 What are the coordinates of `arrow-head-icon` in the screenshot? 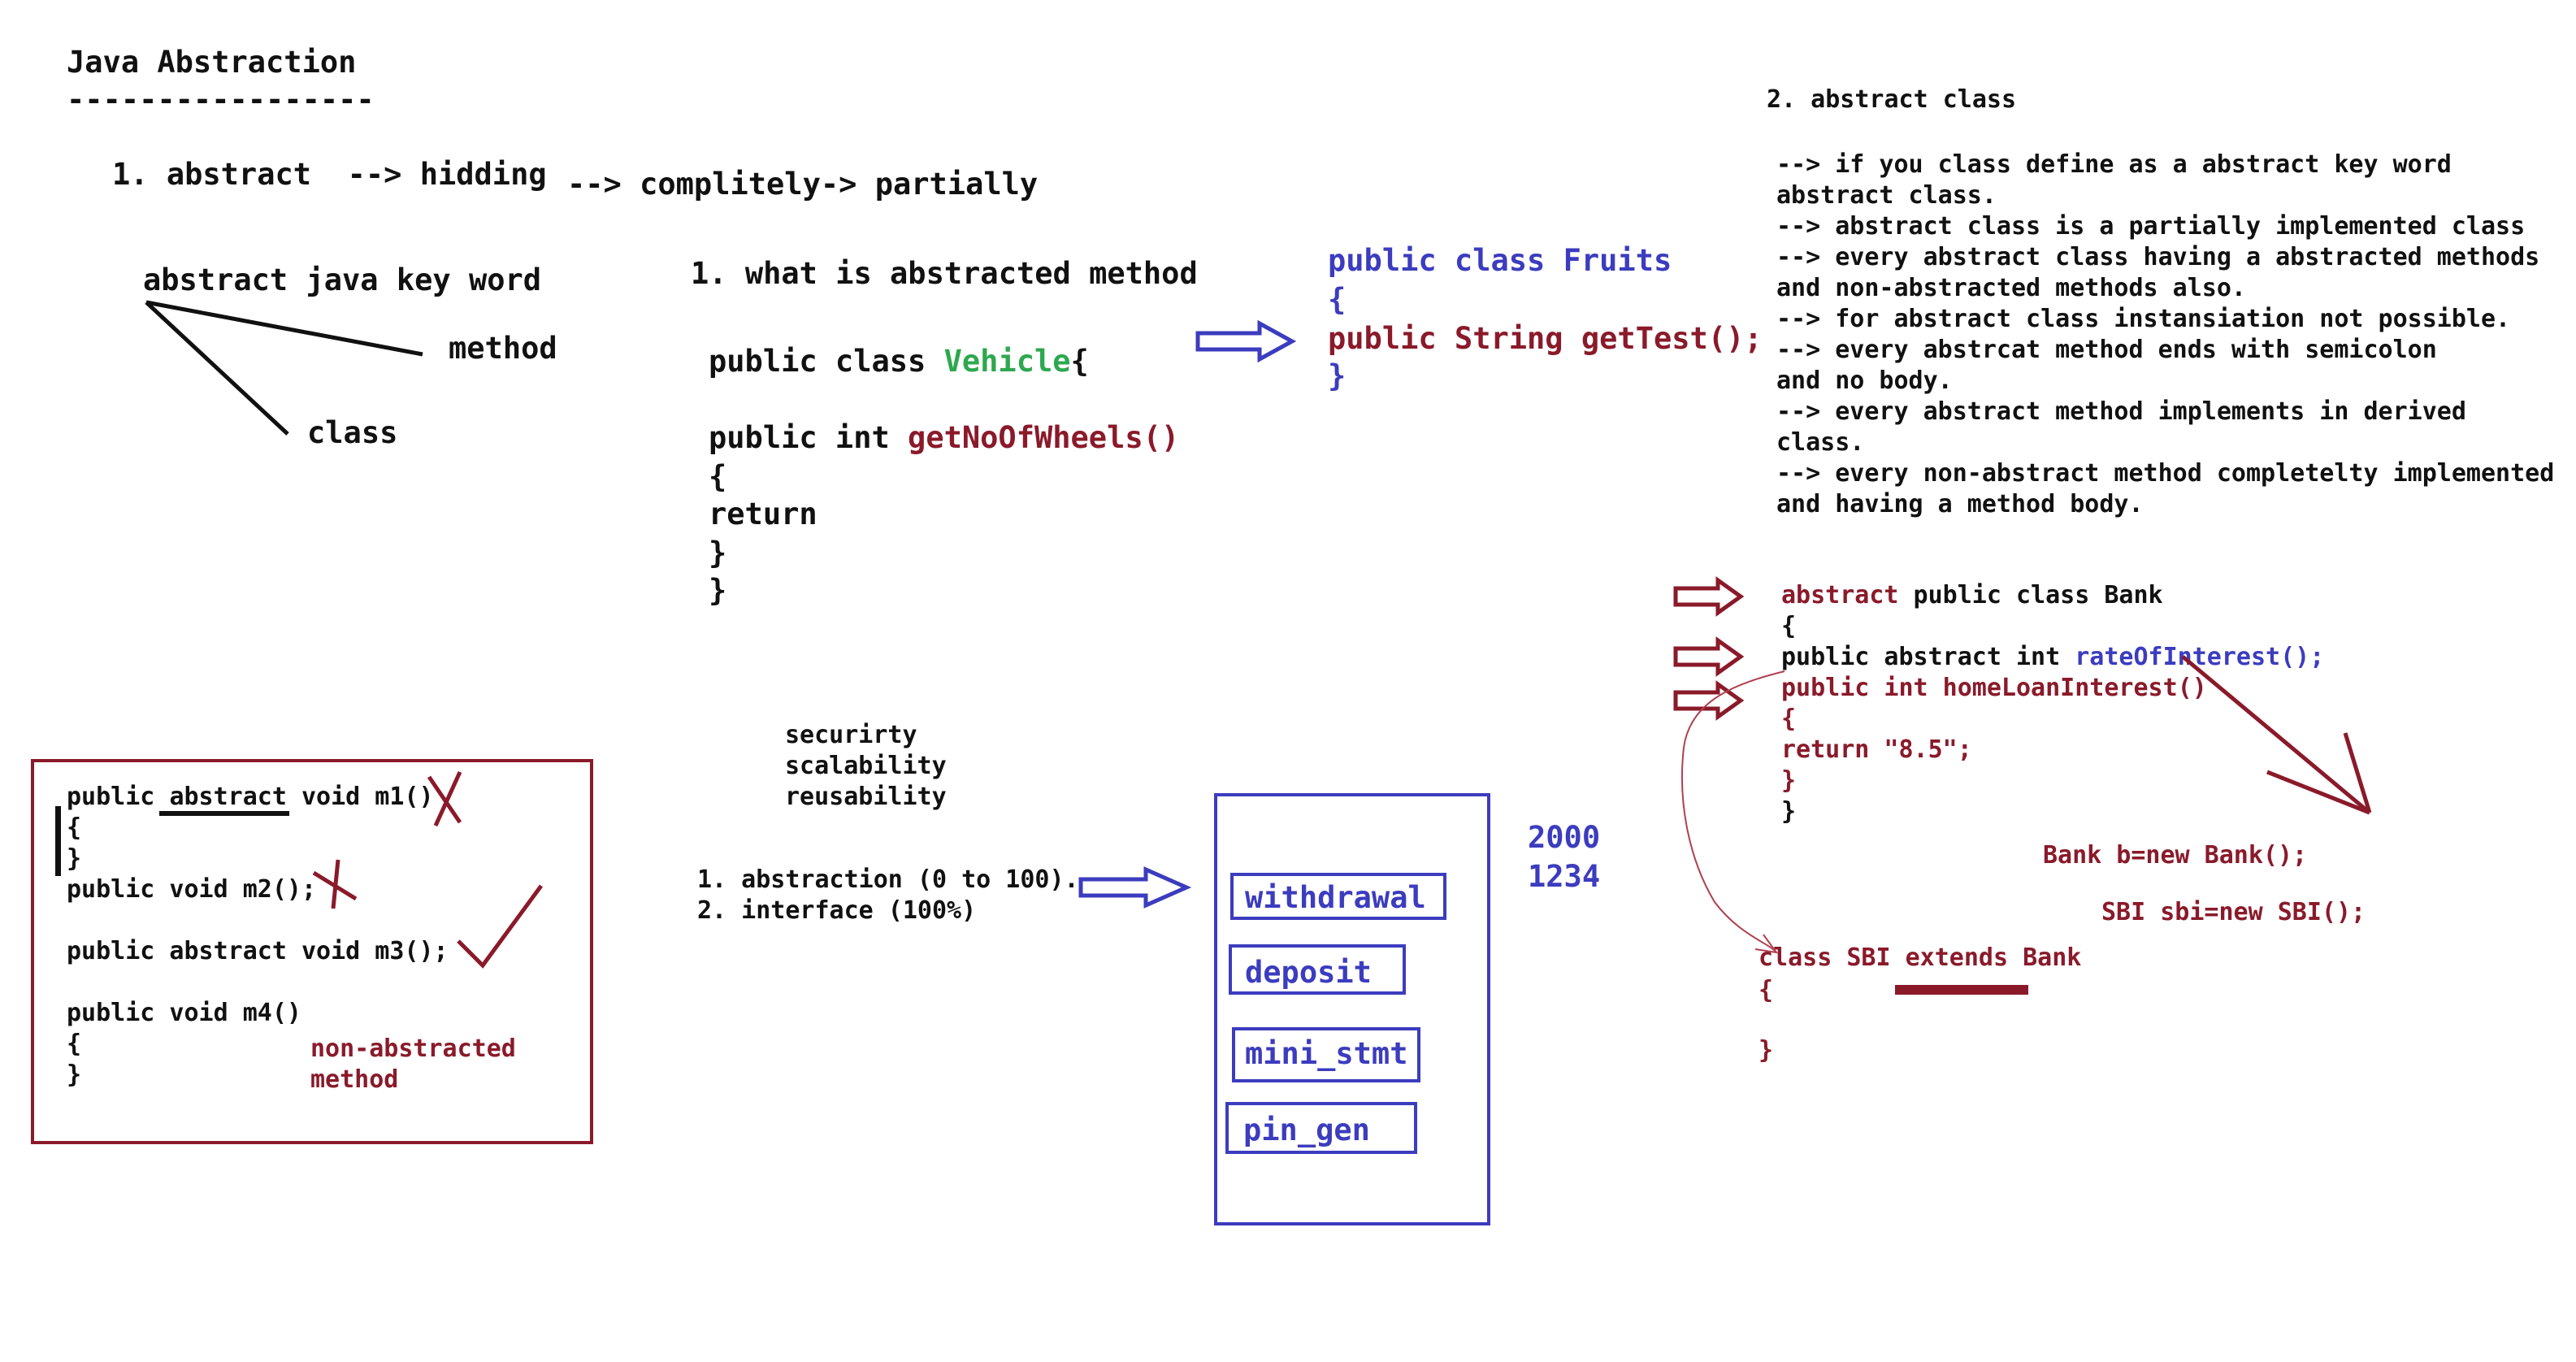 It's located at (2318, 792).